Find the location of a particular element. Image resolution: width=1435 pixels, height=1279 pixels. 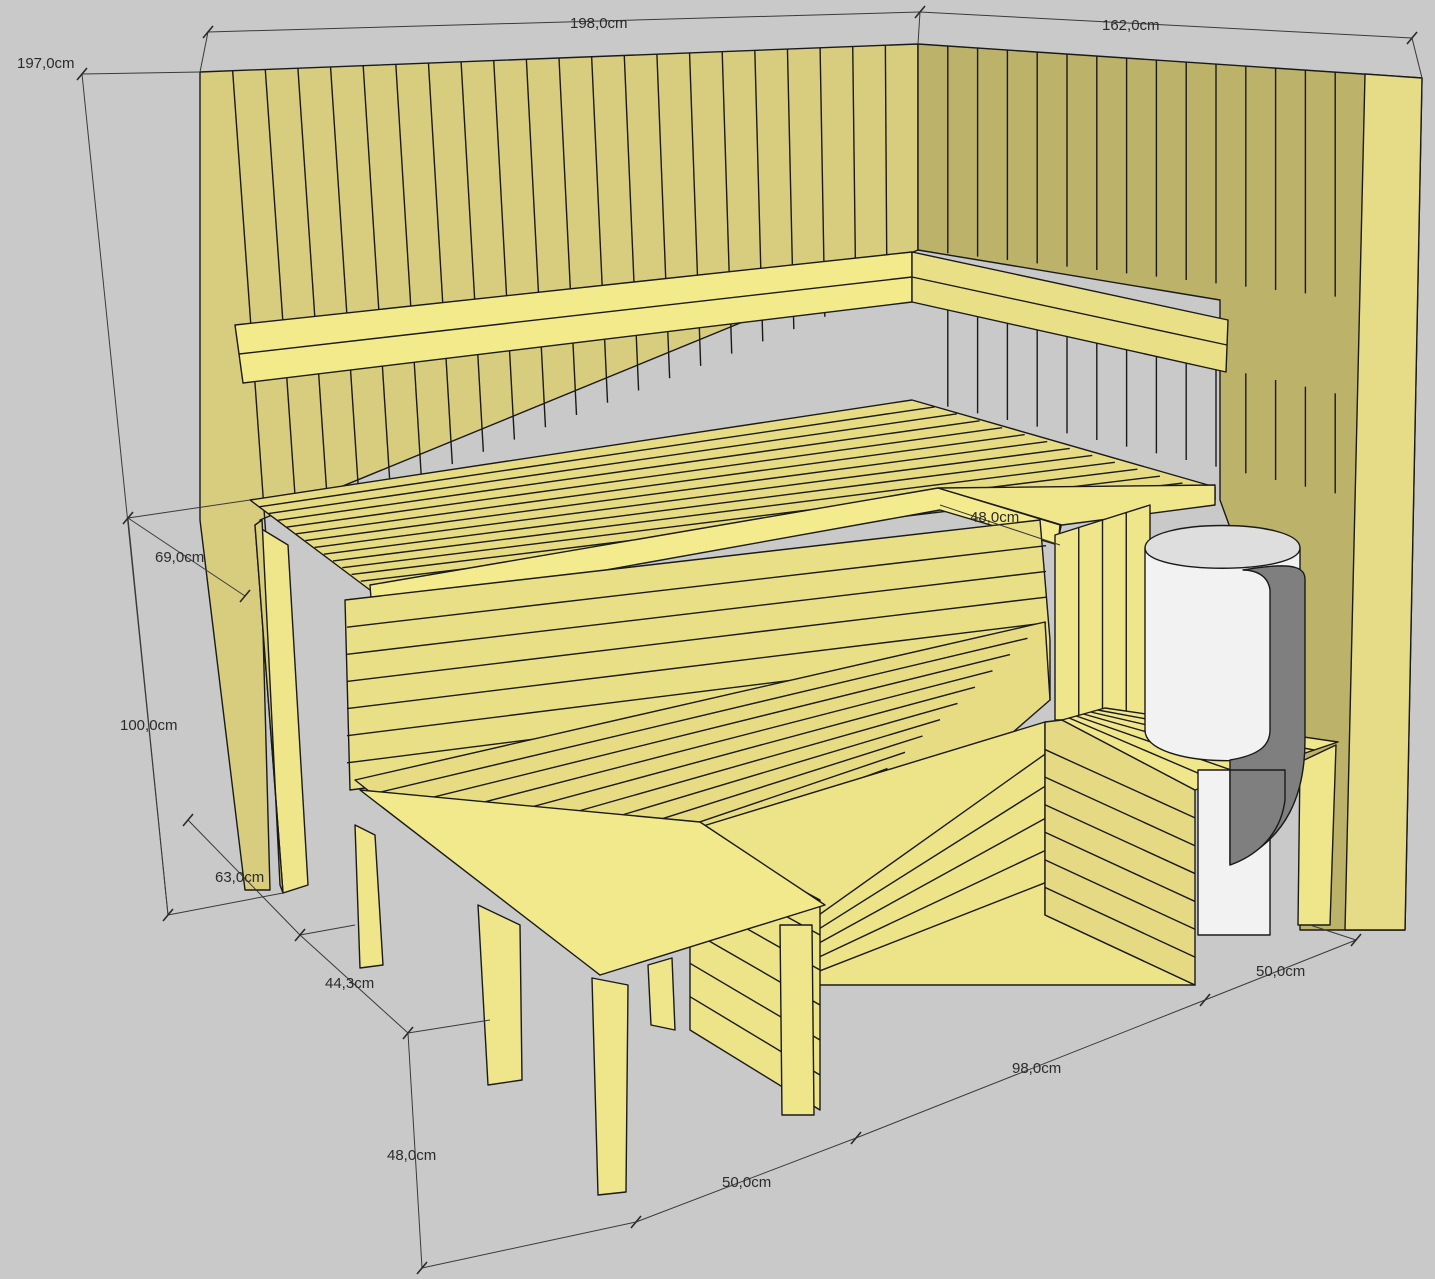

dim-step-width: 50,0cm is located at coordinates (746, 1182).